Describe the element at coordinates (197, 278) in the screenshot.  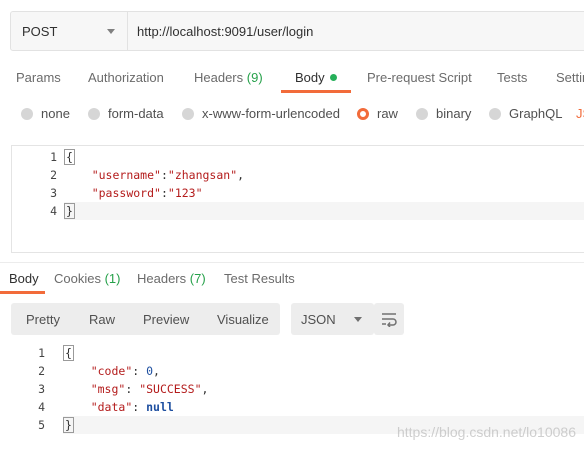
I see `tab-count-badge: (7)` at that location.